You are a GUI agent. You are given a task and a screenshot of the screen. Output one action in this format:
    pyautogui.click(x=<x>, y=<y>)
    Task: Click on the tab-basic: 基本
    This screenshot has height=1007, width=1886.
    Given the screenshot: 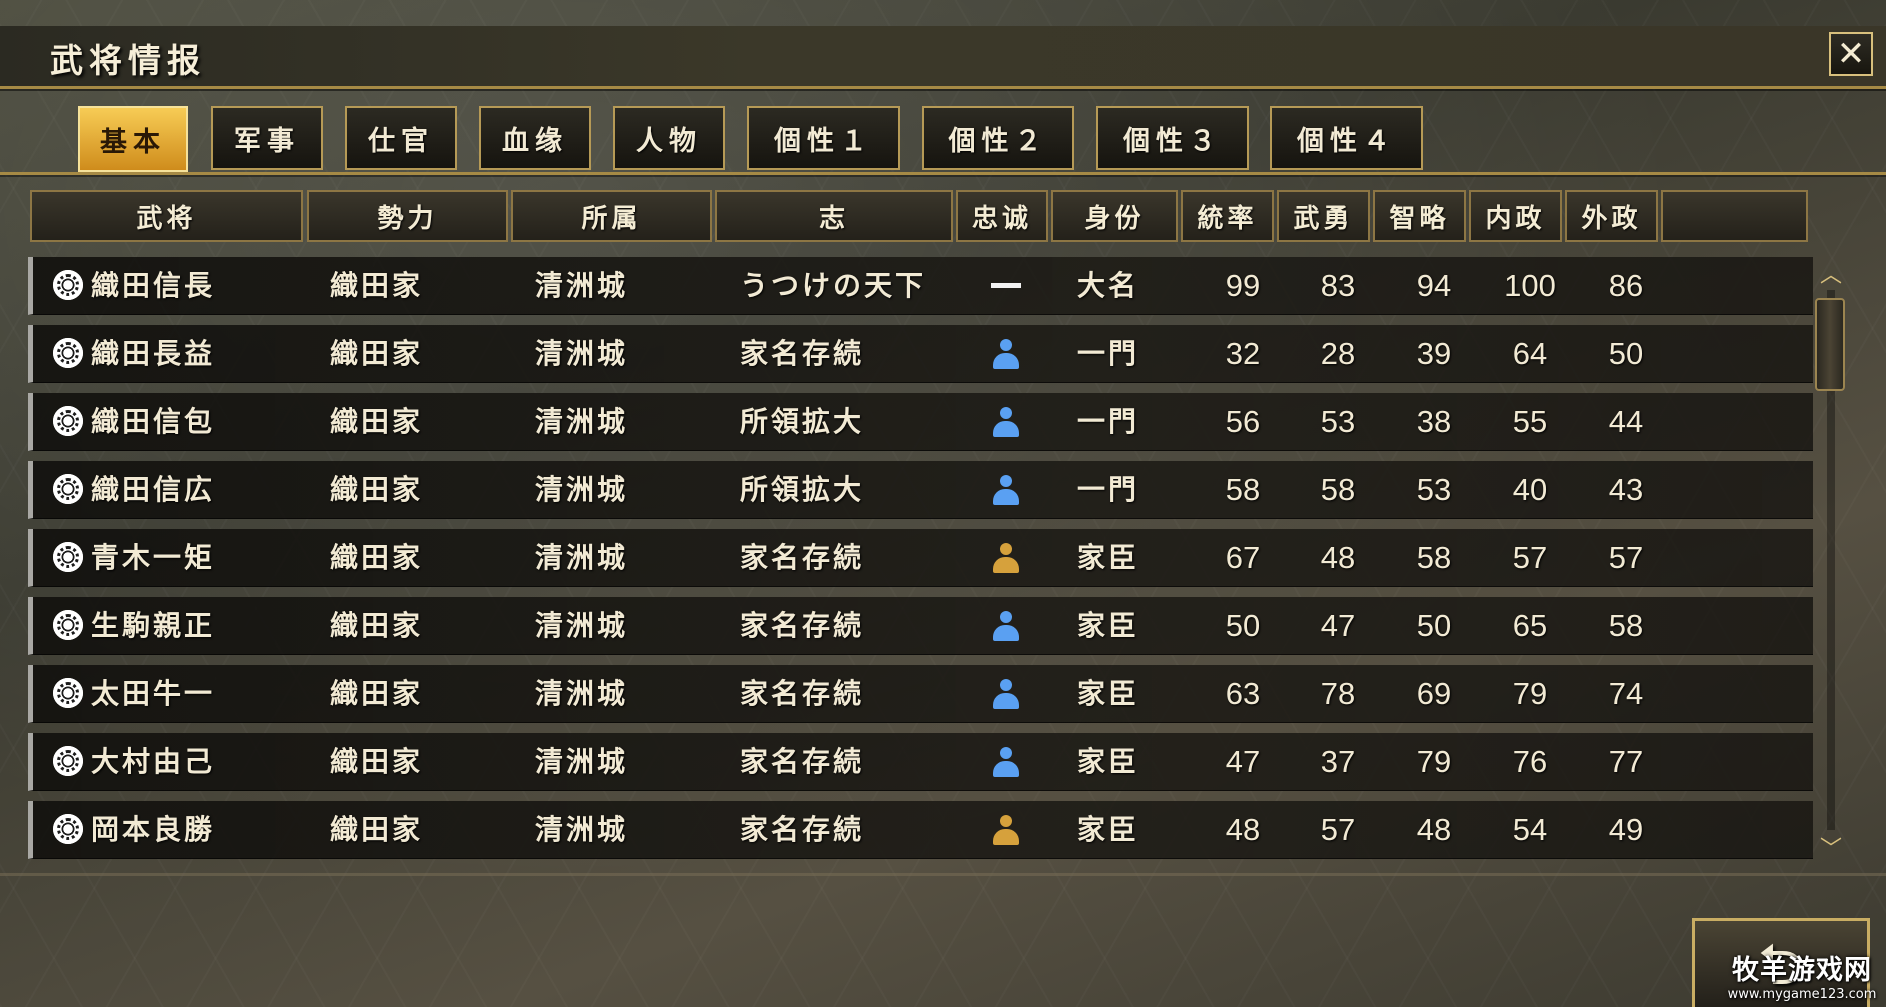 What is the action you would take?
    pyautogui.click(x=133, y=139)
    